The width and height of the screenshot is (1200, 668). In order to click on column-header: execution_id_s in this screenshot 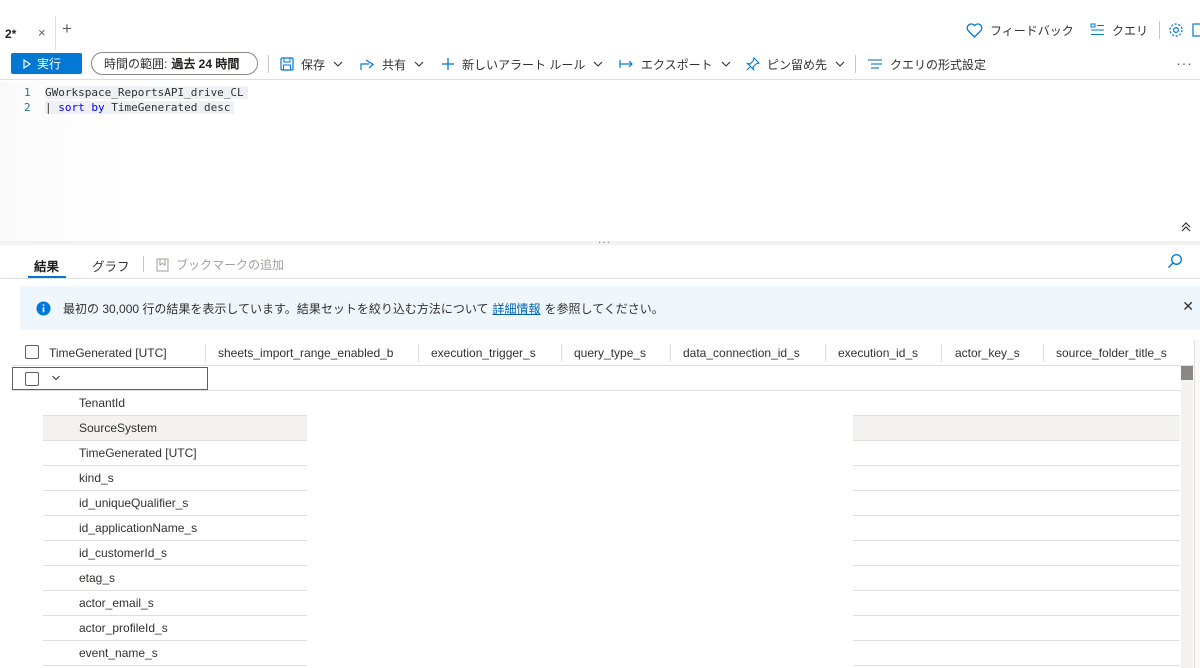, I will do `click(878, 353)`.